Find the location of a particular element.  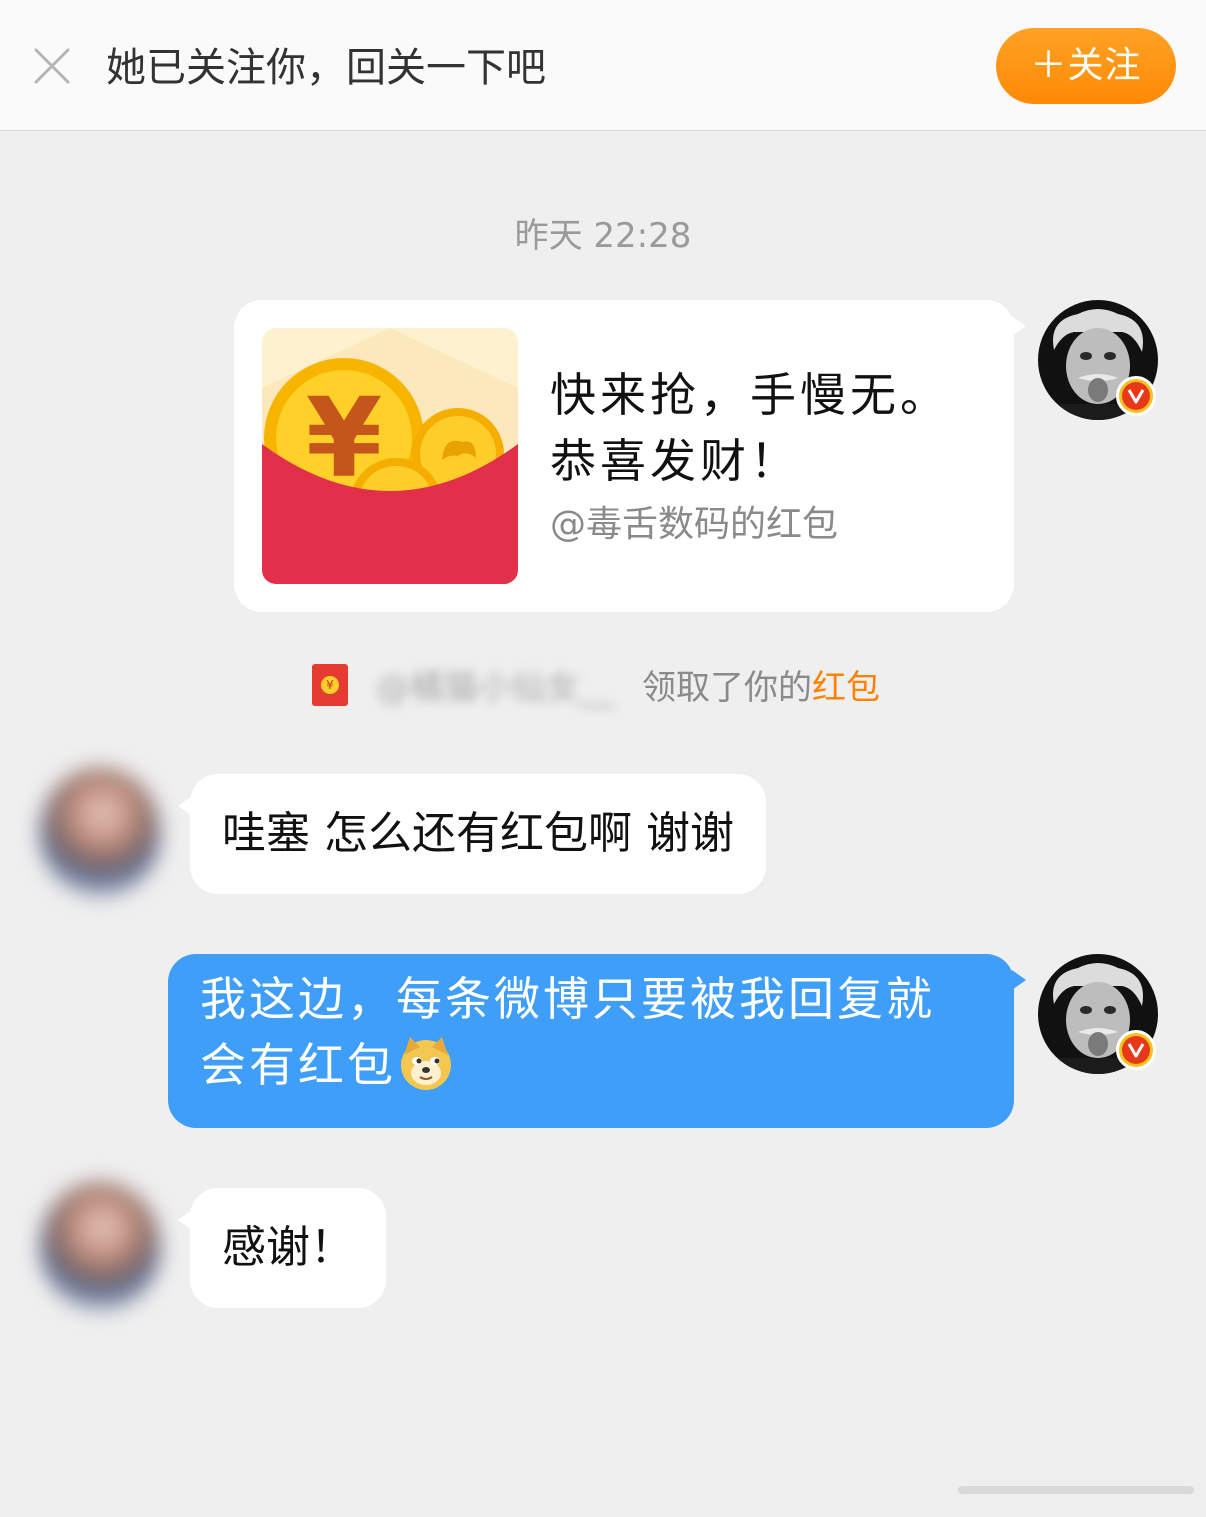

peer-message: 感谢！ is located at coordinates (282, 1248).